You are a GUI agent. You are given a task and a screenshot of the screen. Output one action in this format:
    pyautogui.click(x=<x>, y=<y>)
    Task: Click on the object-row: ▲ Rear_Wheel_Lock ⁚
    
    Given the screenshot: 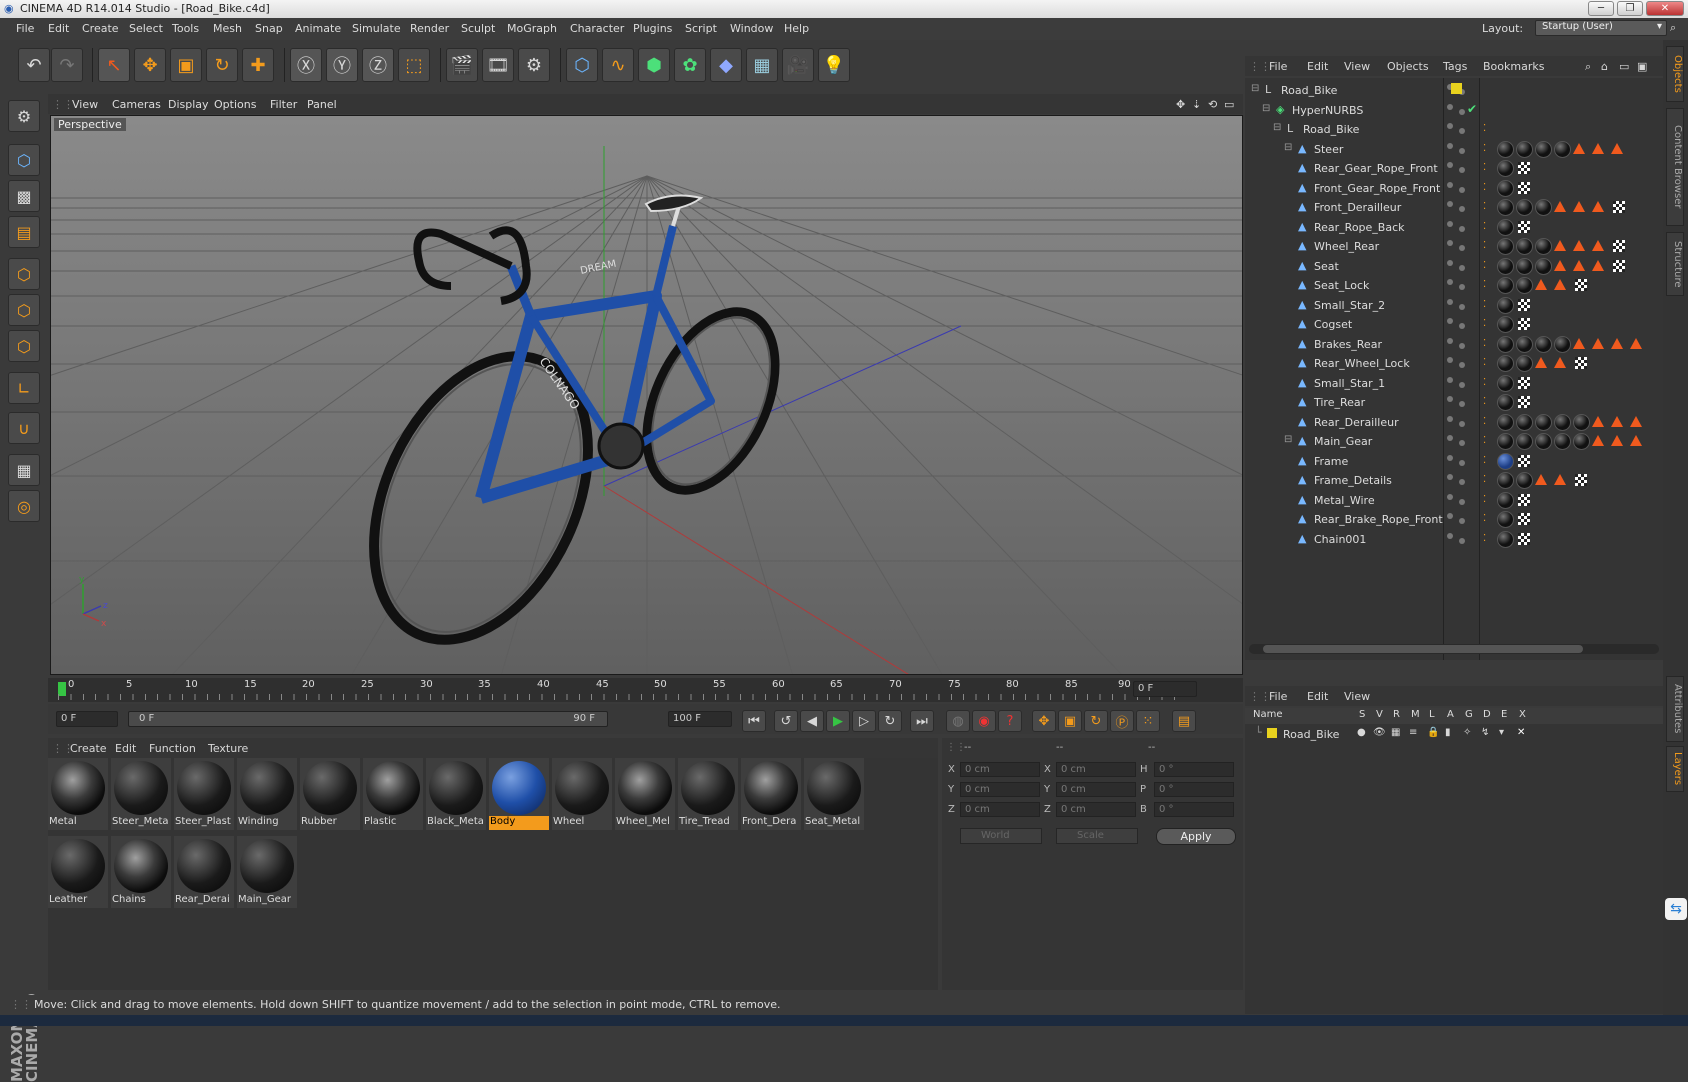 What is the action you would take?
    pyautogui.click(x=1454, y=363)
    